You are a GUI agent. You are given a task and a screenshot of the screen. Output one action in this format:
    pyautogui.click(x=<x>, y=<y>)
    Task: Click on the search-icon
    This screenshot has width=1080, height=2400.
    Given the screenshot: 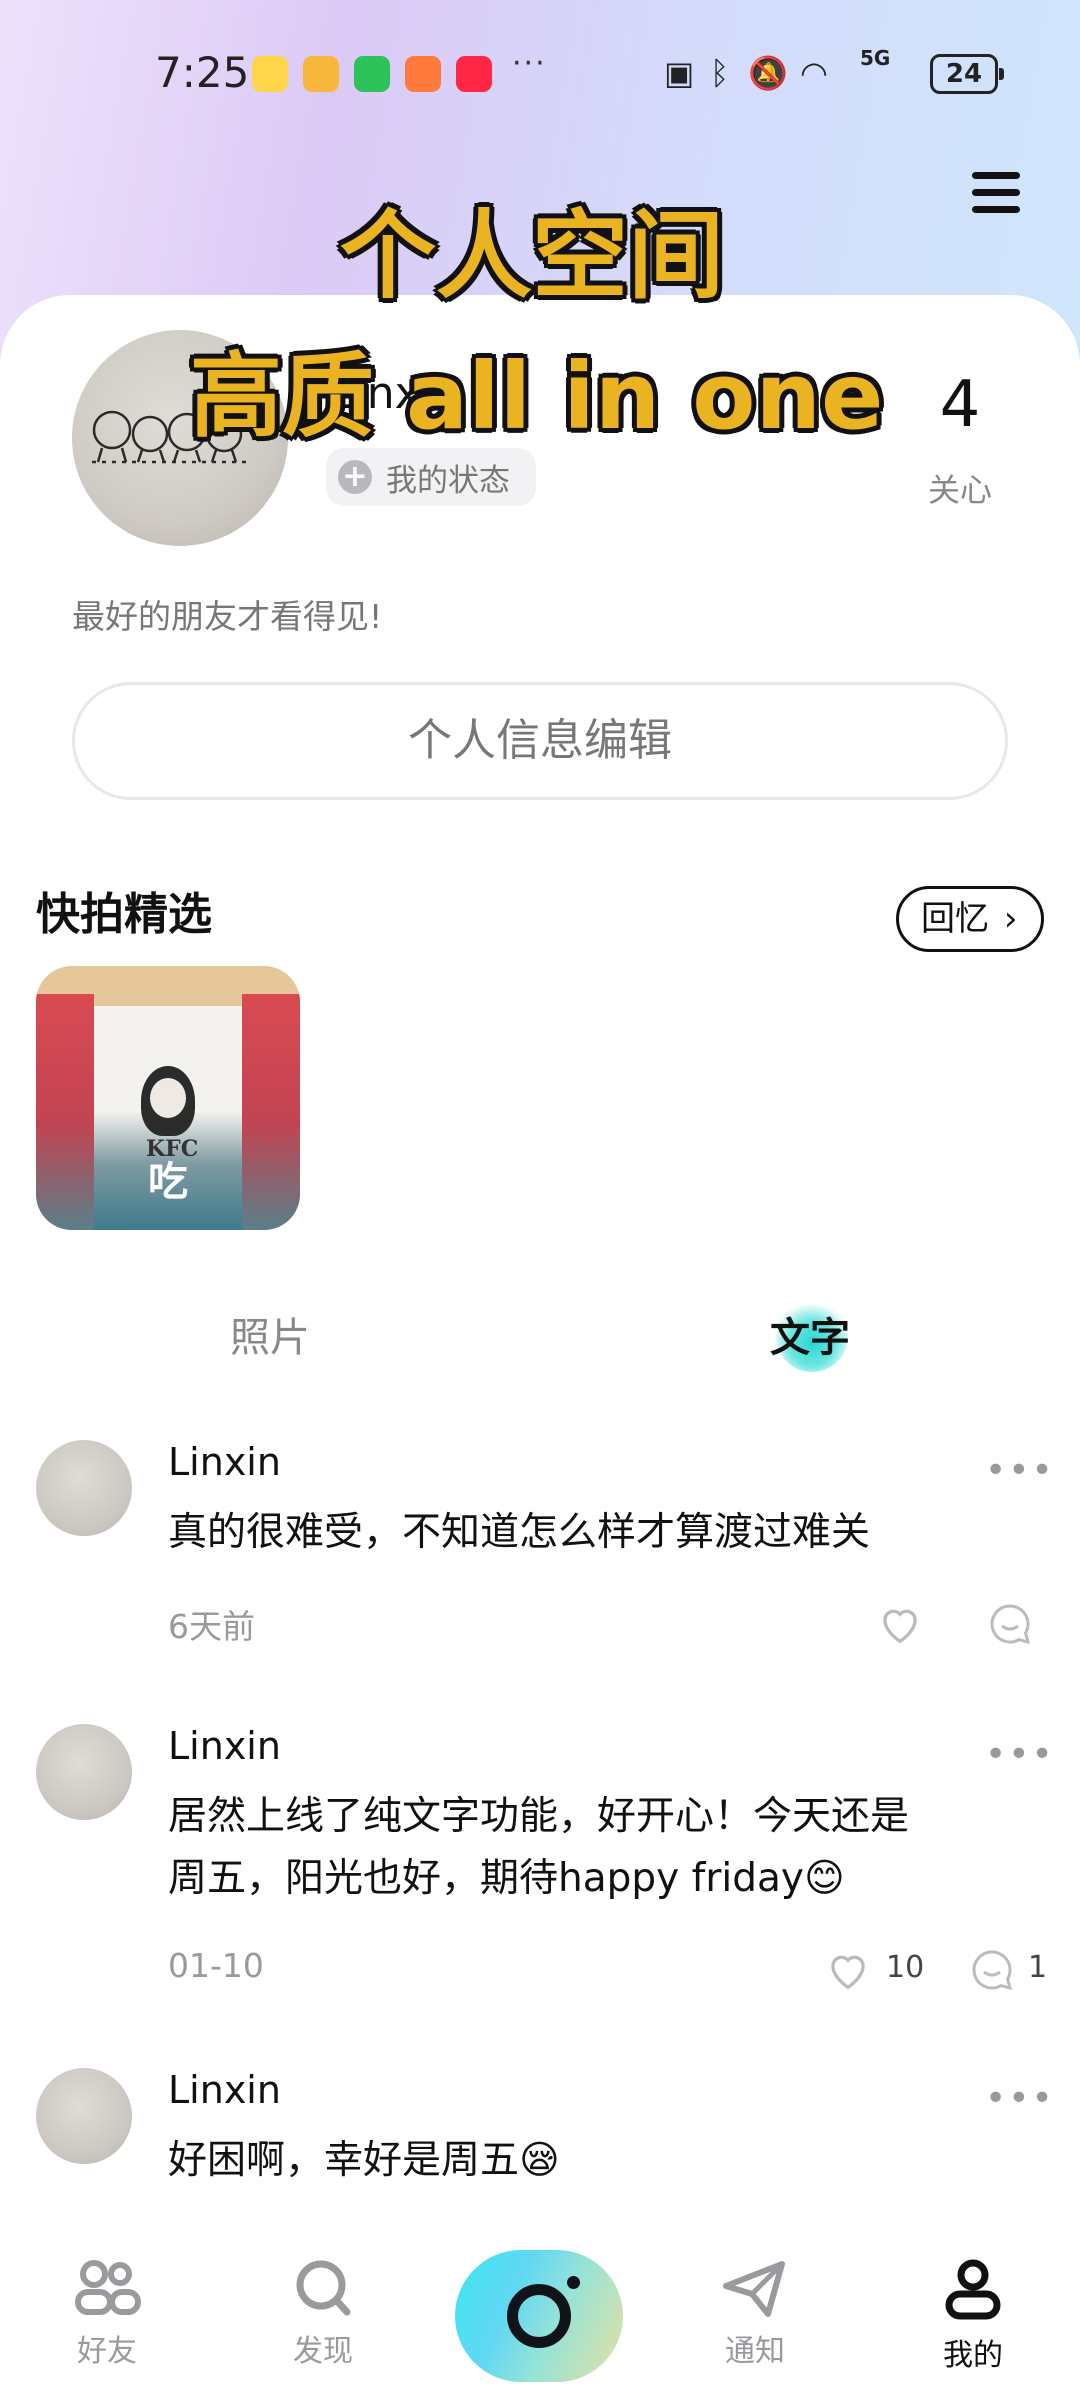 What is the action you would take?
    pyautogui.click(x=323, y=2288)
    